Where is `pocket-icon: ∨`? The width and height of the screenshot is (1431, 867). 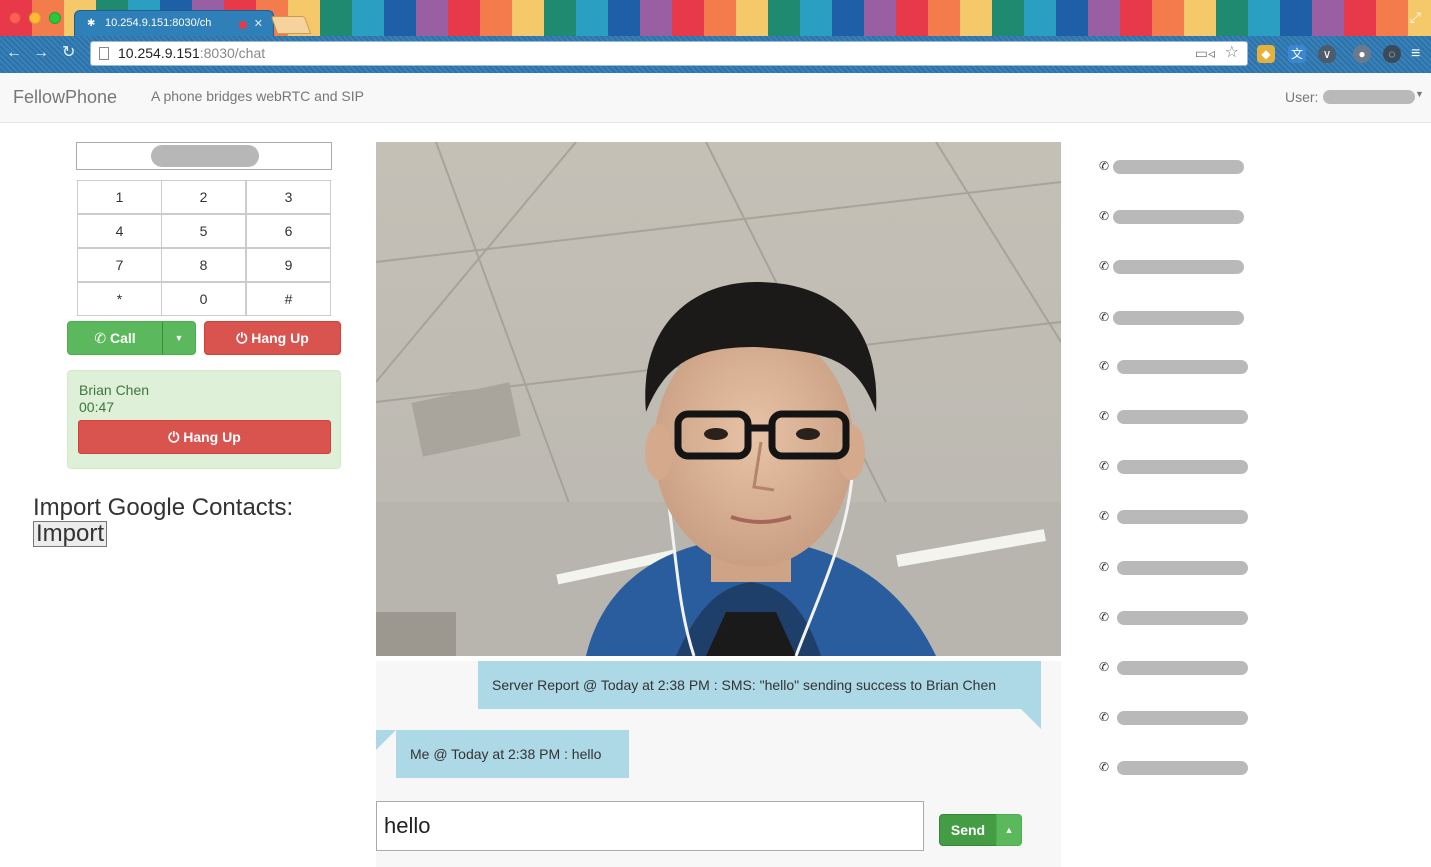 pocket-icon: ∨ is located at coordinates (1327, 54).